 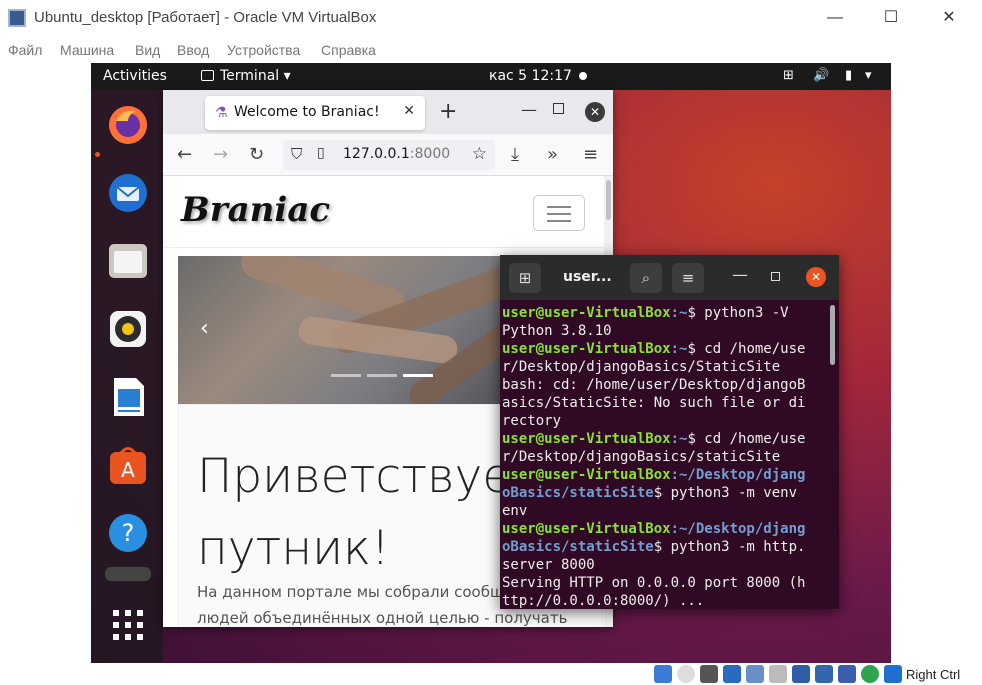 I want to click on firefox-close-button: ✕, so click(x=595, y=112).